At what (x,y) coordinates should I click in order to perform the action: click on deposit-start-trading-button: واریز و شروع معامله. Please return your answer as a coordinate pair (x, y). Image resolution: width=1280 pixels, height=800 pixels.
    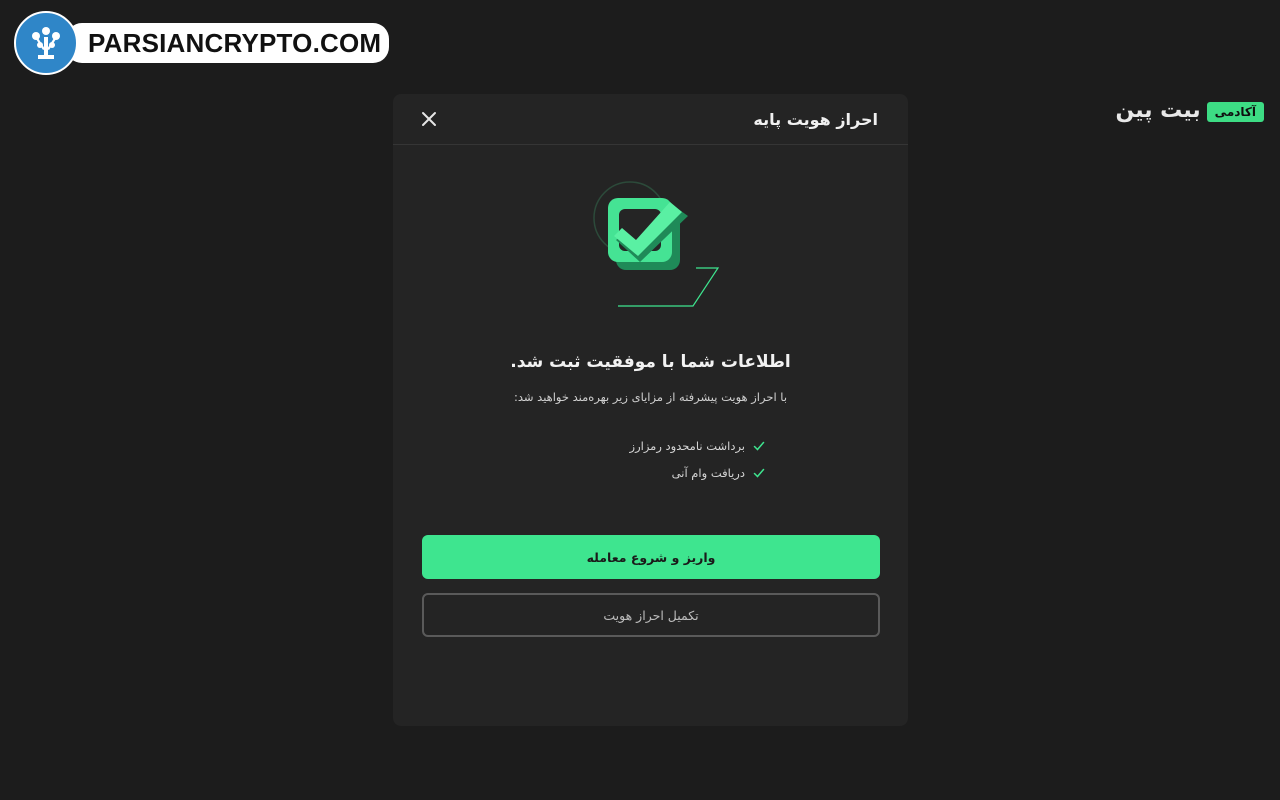
    Looking at the image, I should click on (651, 557).